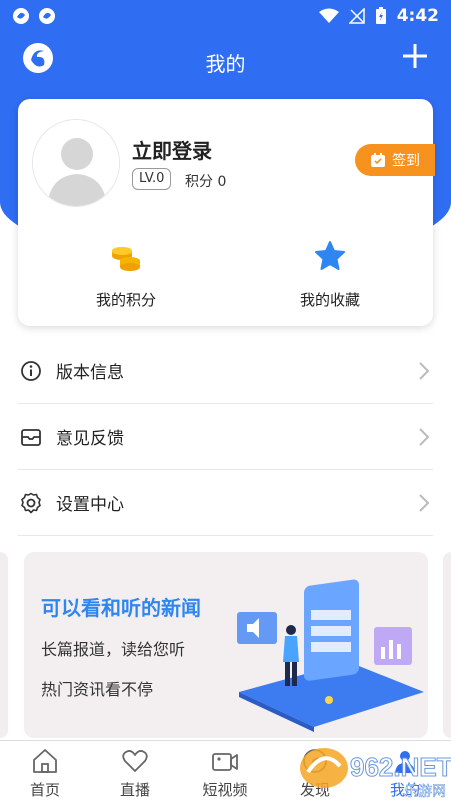 The width and height of the screenshot is (451, 803). What do you see at coordinates (121, 608) in the screenshot?
I see `banner-title: 可以看和听的新闻` at bounding box center [121, 608].